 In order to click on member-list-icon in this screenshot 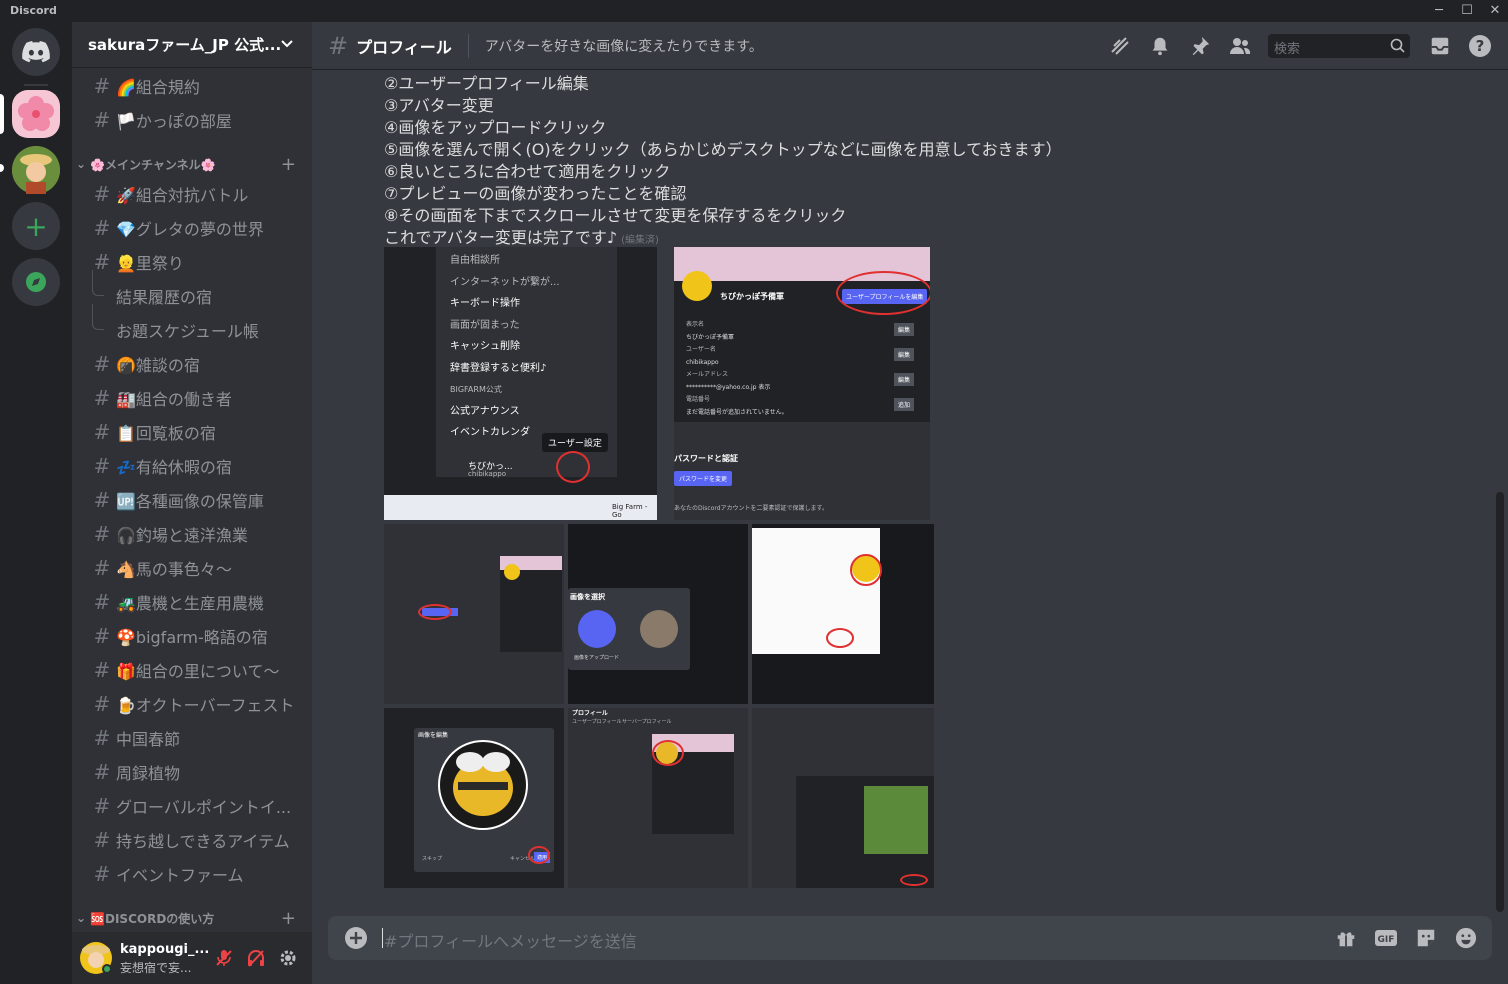, I will do `click(1240, 46)`.